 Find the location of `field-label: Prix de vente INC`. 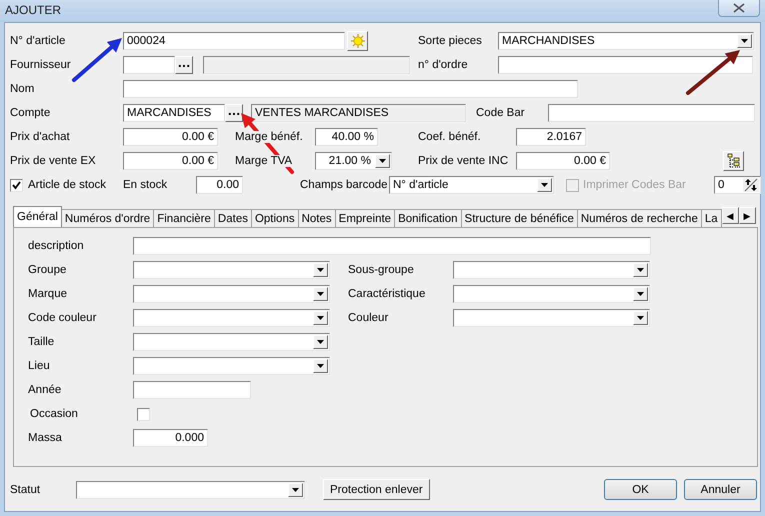

field-label: Prix de vente INC is located at coordinates (464, 161).